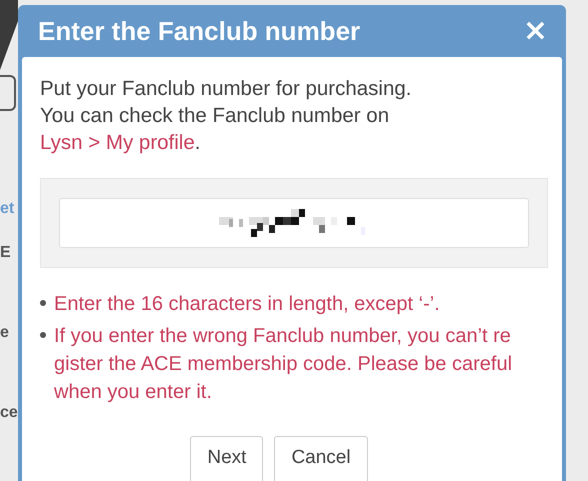  I want to click on dialog-title: Enter the Fanclub number, so click(199, 31).